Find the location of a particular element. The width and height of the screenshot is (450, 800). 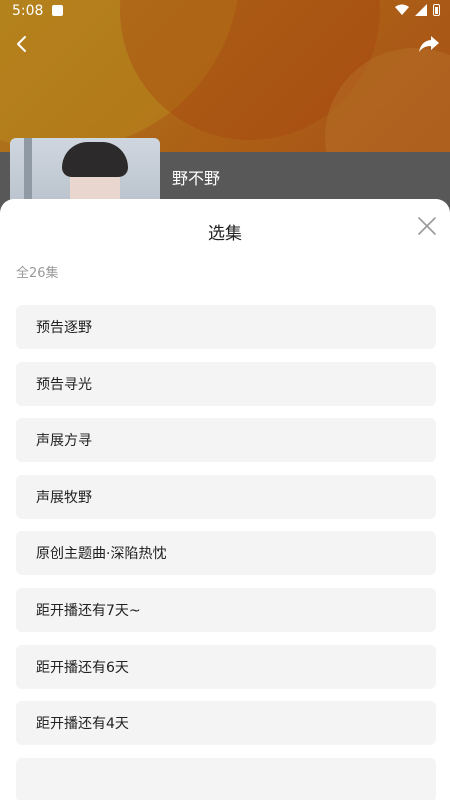

episode-item is located at coordinates (226, 778).